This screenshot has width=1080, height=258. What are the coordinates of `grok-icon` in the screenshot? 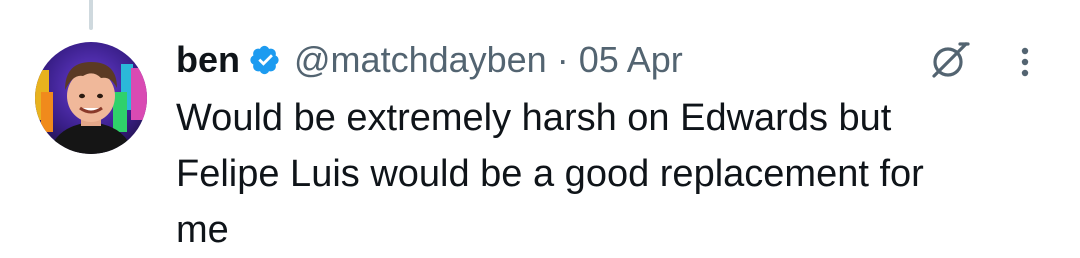 It's located at (949, 61).